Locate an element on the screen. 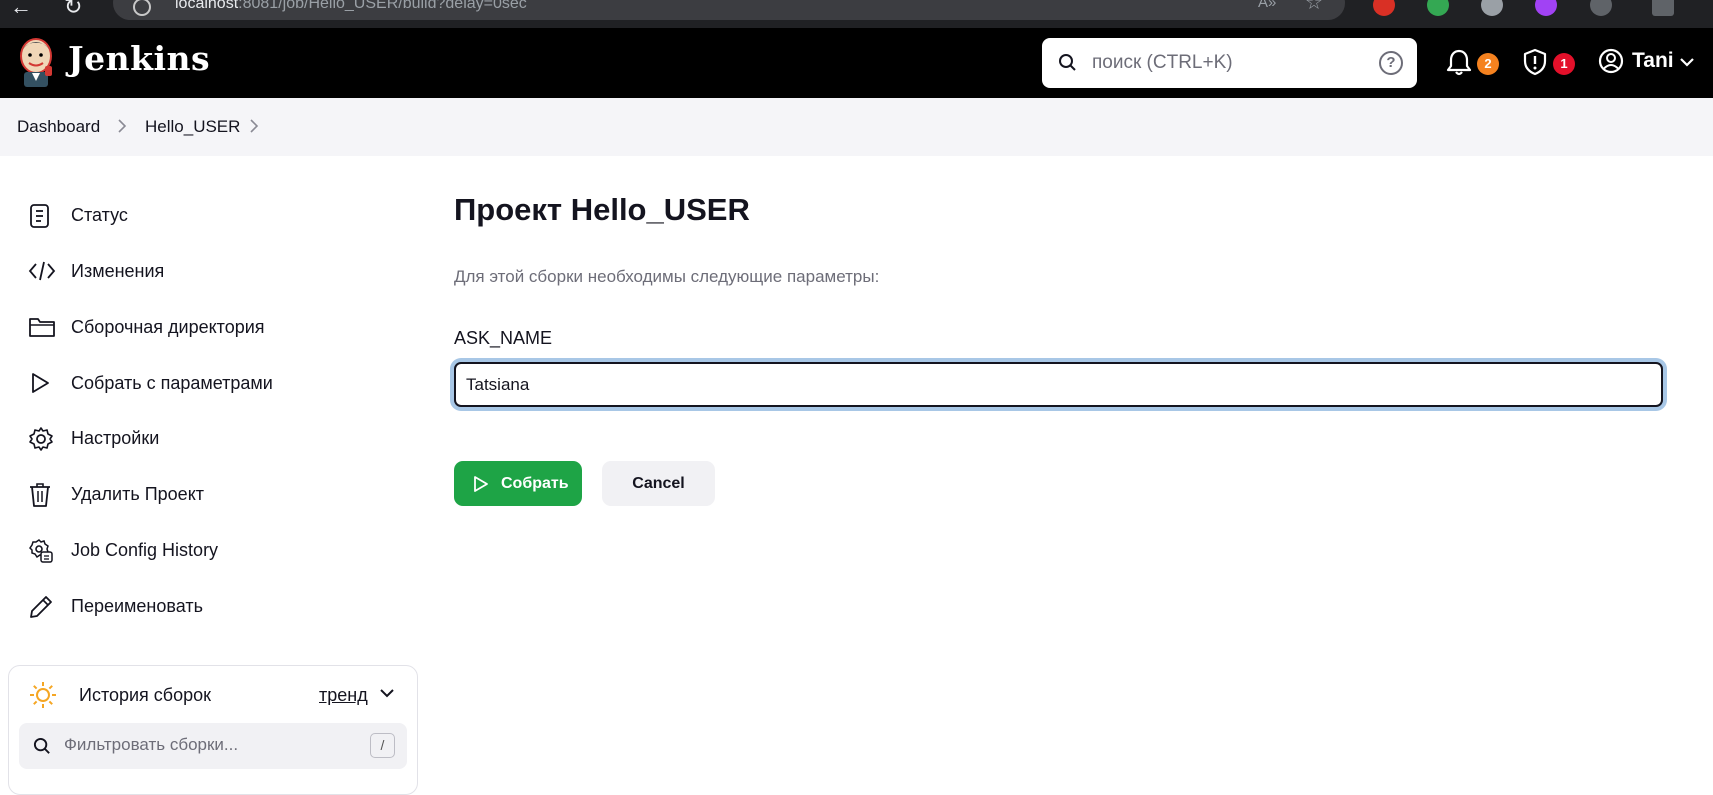 This screenshot has width=1713, height=795. sidebar-item-label: Сборочная директория is located at coordinates (168, 327).